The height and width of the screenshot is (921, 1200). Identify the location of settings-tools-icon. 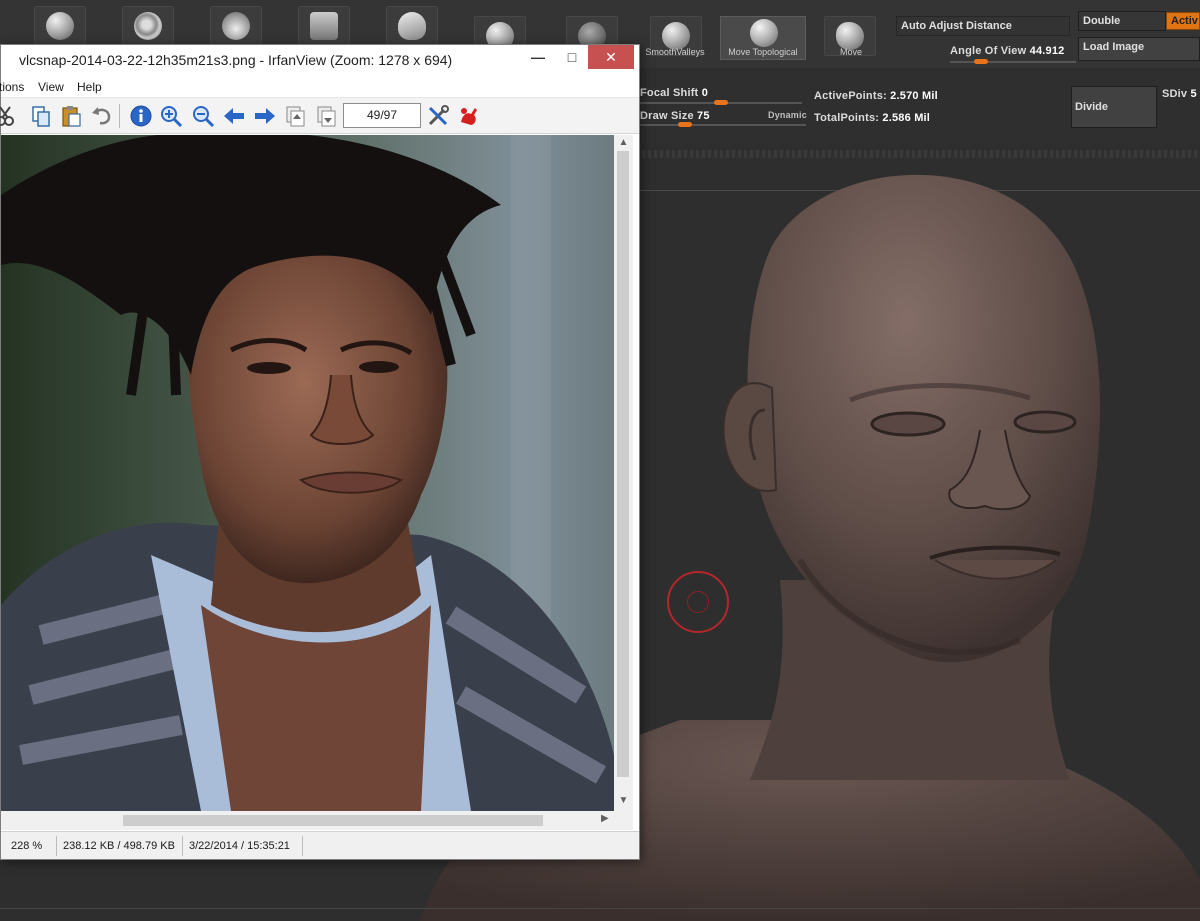
(438, 116).